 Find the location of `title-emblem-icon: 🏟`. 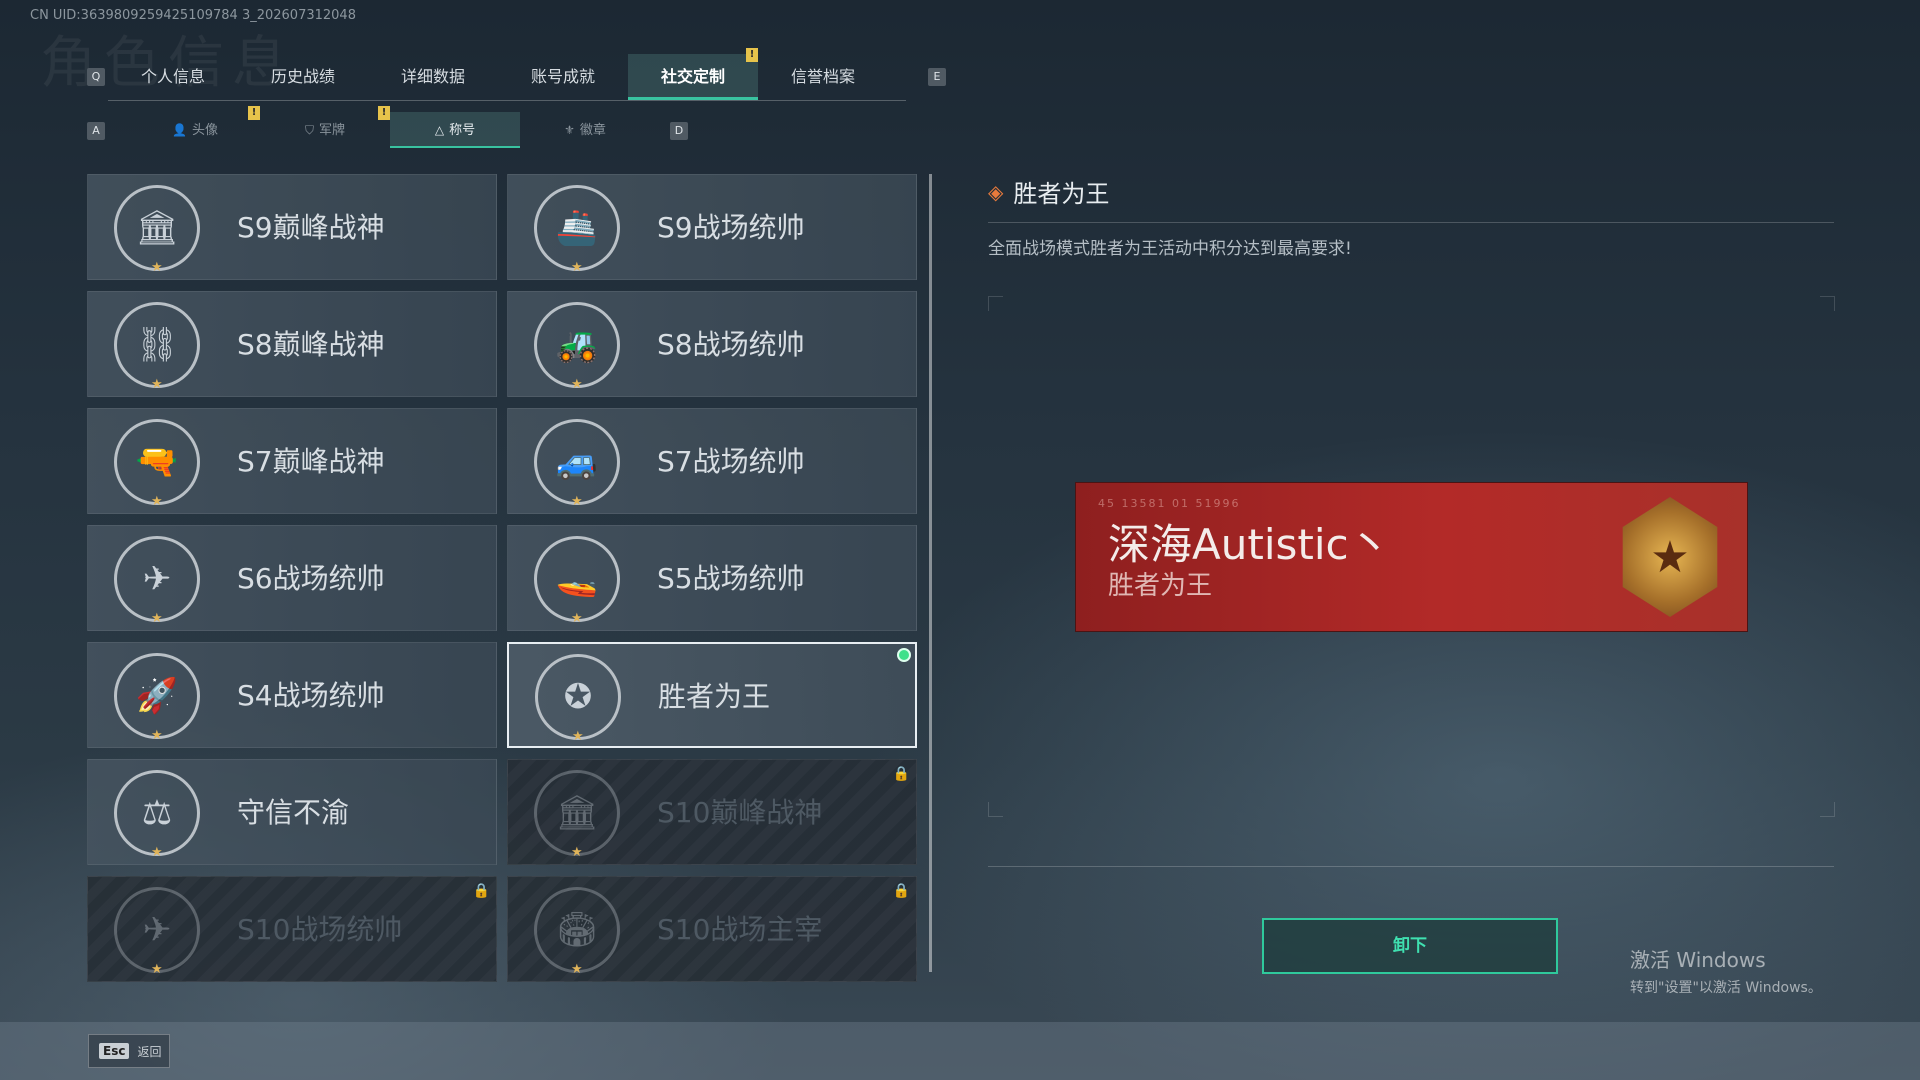

title-emblem-icon: 🏟 is located at coordinates (577, 930).